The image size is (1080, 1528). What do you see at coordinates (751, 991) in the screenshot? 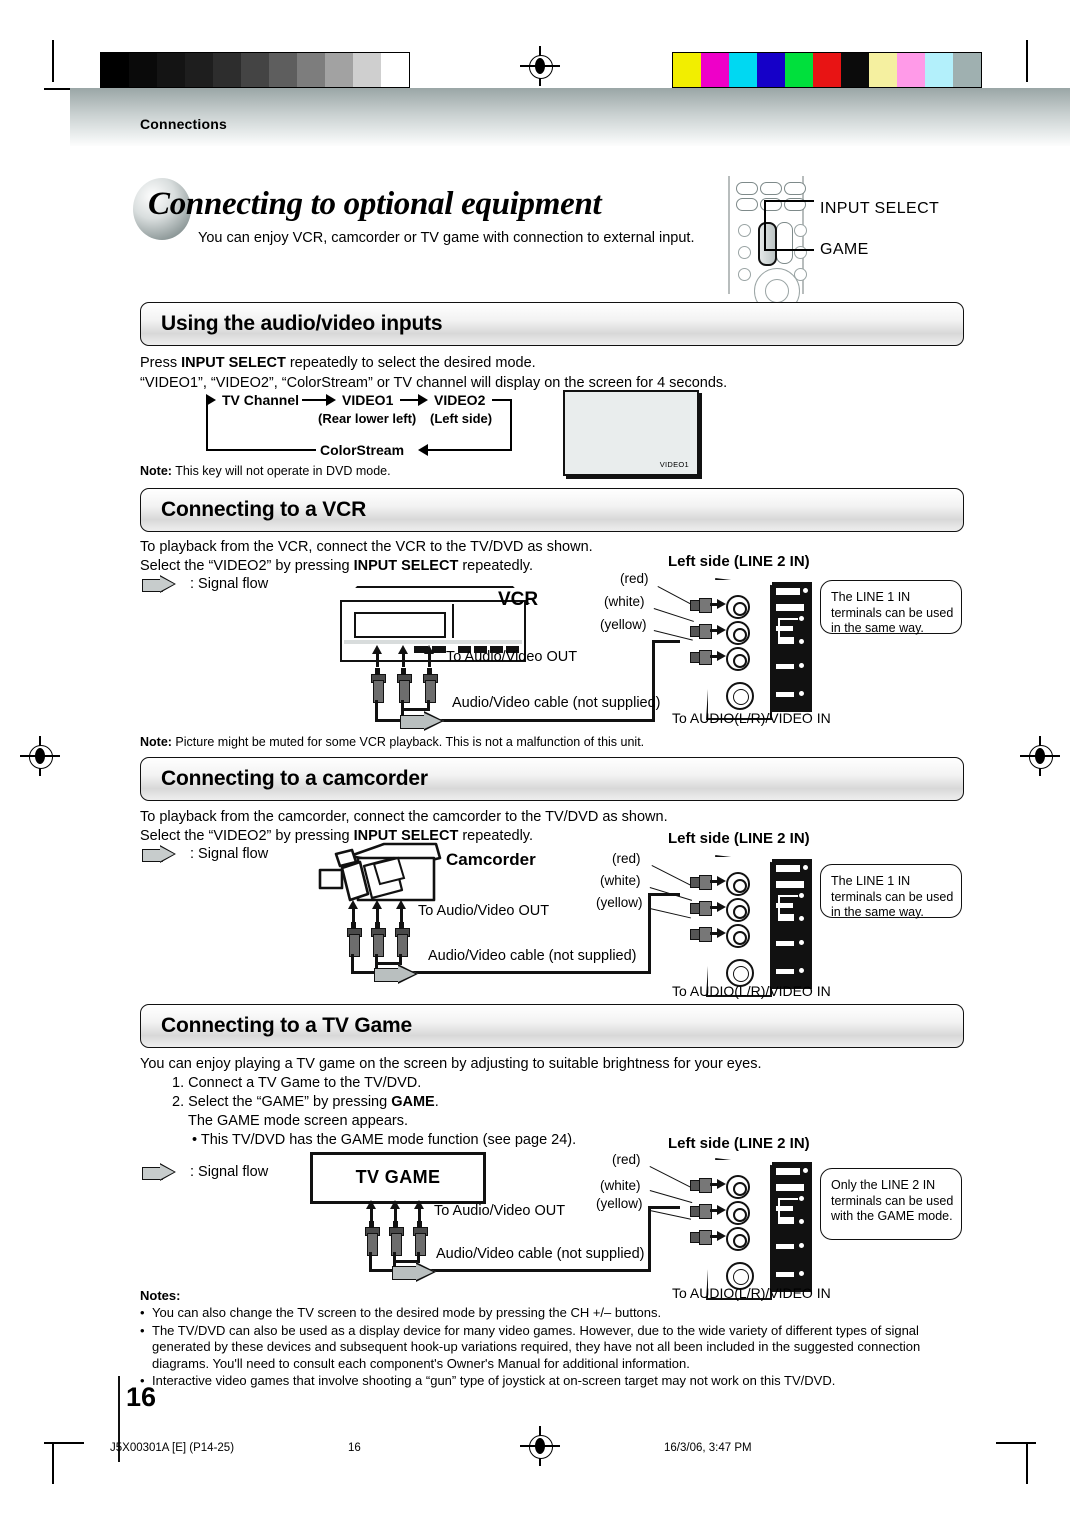
I see `camcorder-to-audio-video-in: To AUDIO(L/R)/VIDEO IN` at bounding box center [751, 991].